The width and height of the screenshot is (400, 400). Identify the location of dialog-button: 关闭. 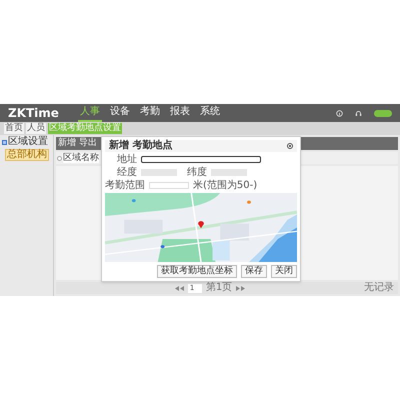
(284, 271).